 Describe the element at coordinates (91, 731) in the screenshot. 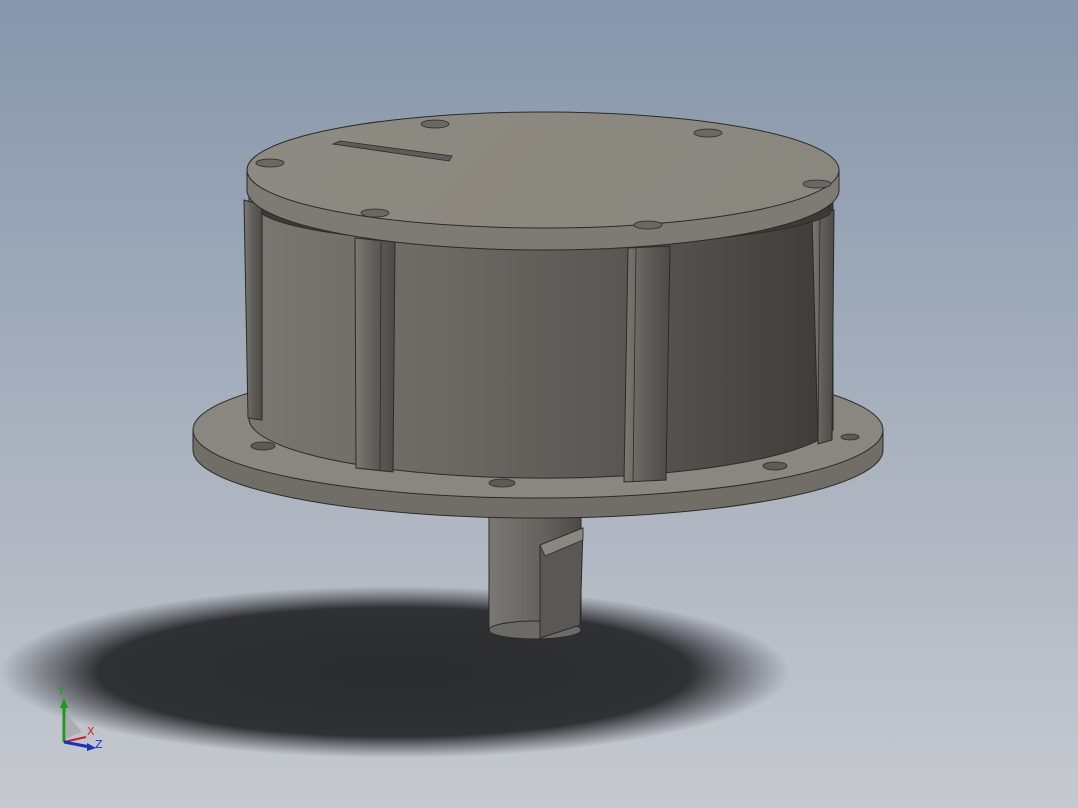

I see `x-axis-label: X` at that location.